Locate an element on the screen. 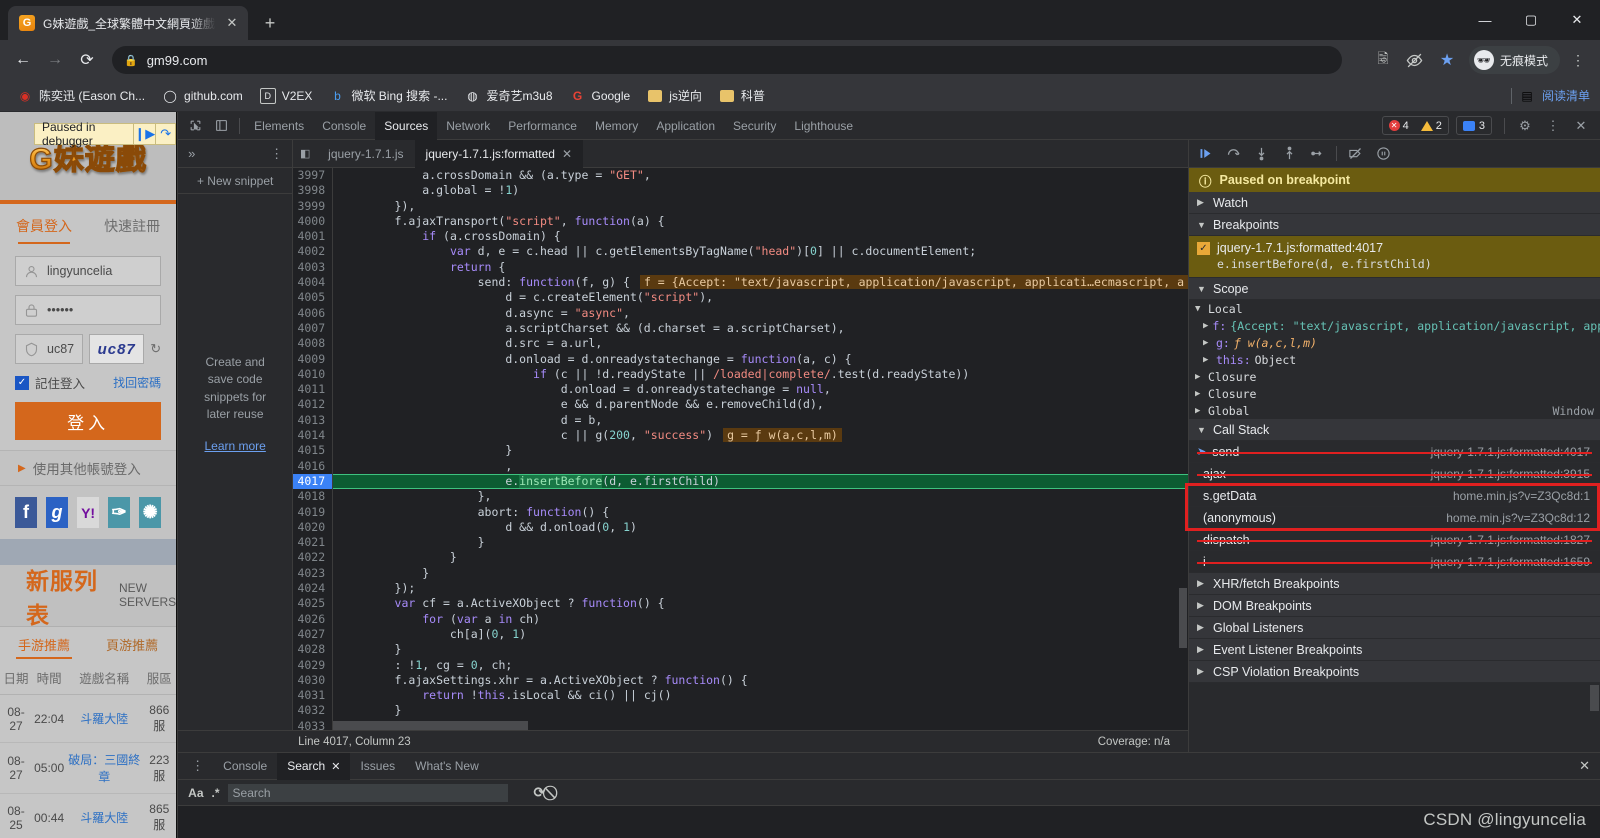 This screenshot has width=1600, height=838. code-line: 4015 } is located at coordinates (740, 451).